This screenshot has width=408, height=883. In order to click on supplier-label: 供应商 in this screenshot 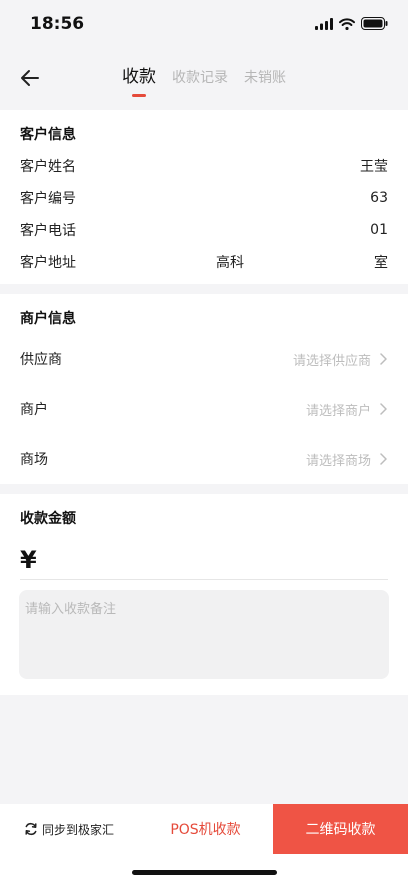, I will do `click(41, 360)`.